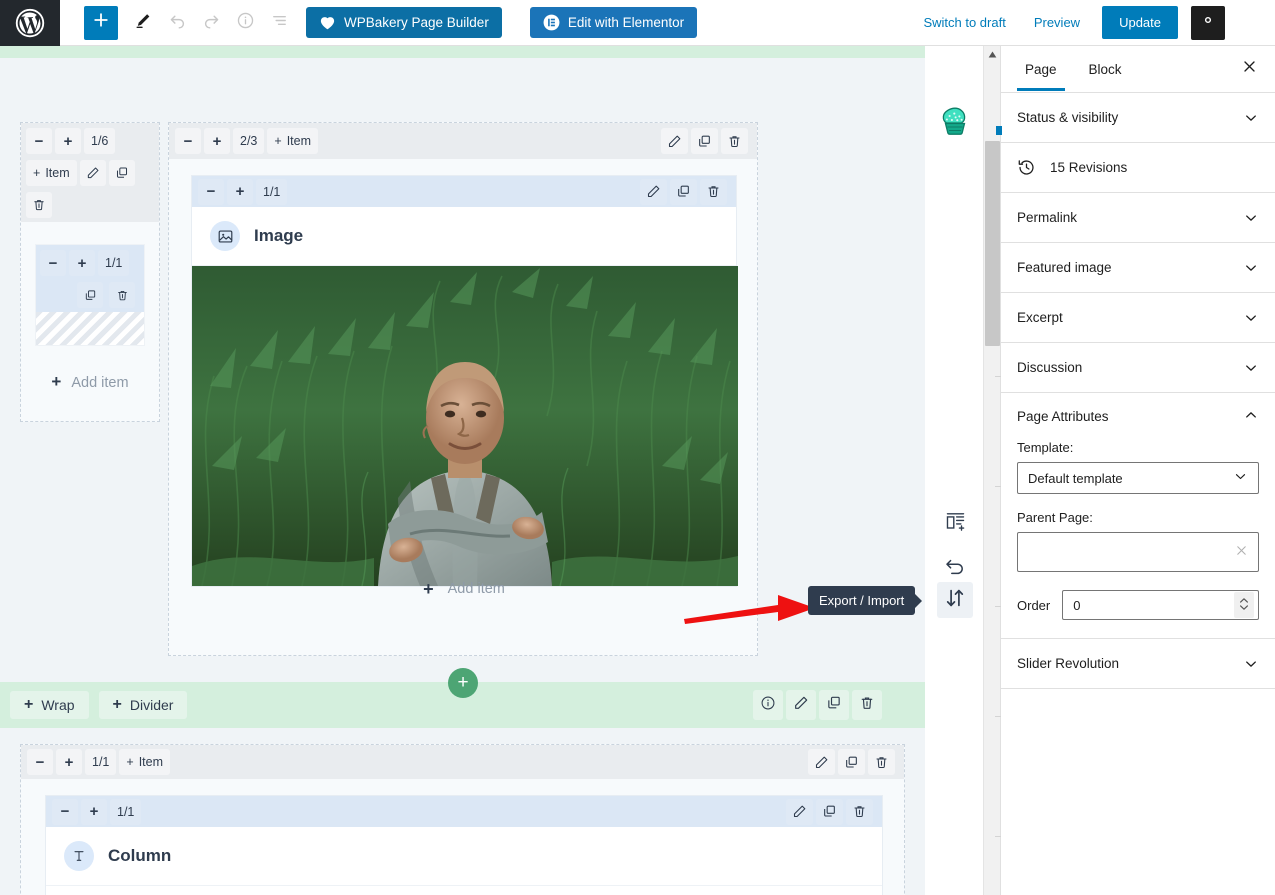 Image resolution: width=1275 pixels, height=895 pixels. I want to click on copy-icon, so click(704, 141).